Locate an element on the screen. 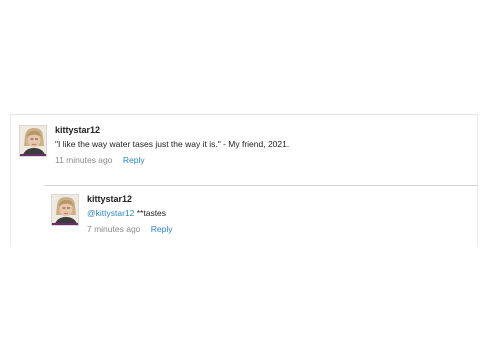 The image size is (480, 360). comment-meta: 7 minutes ago Reply is located at coordinates (279, 229).